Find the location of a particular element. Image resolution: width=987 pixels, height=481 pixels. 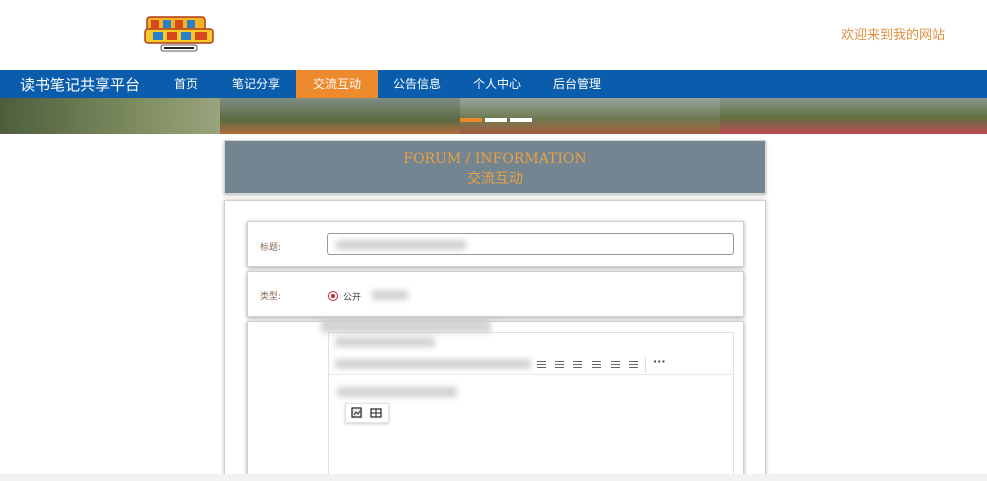

blurred-type-option is located at coordinates (390, 295).